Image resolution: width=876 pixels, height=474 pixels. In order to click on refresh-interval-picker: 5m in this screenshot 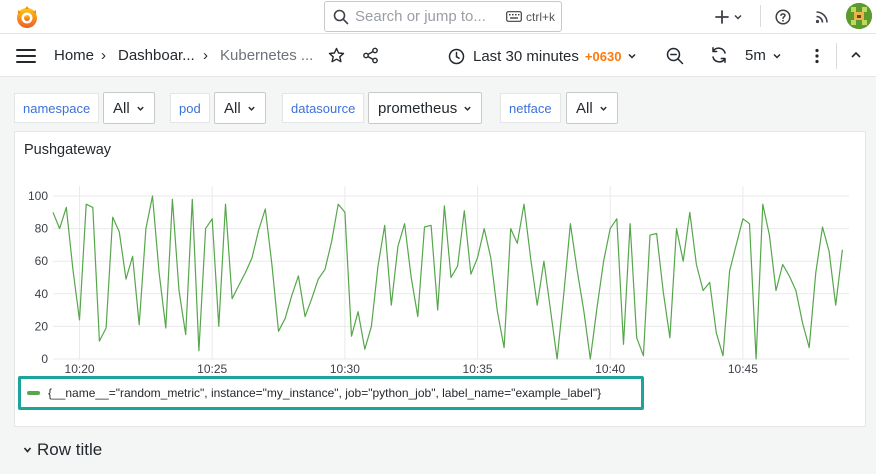, I will do `click(763, 55)`.